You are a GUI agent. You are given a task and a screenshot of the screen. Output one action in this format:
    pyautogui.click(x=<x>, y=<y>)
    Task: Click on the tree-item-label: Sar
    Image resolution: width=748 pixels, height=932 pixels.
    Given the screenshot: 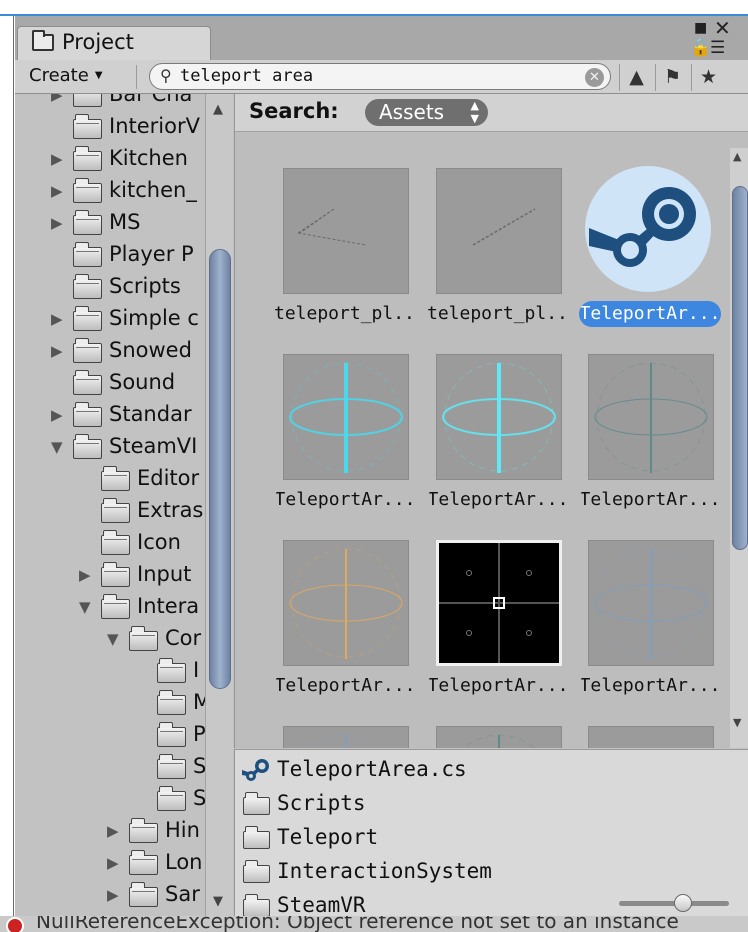 What is the action you would take?
    pyautogui.click(x=182, y=894)
    